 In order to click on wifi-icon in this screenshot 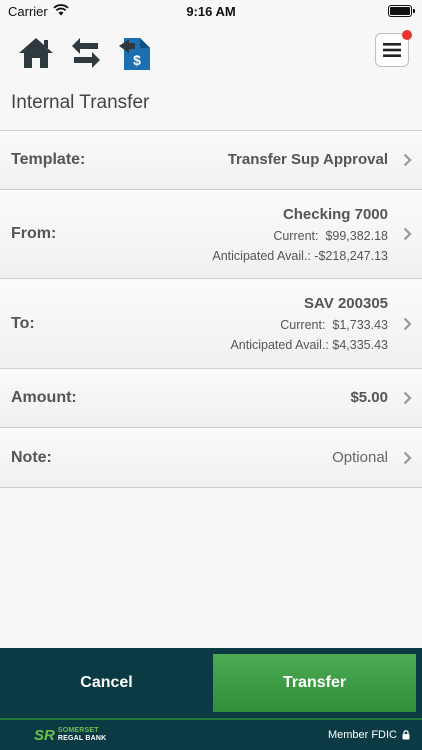, I will do `click(61, 11)`.